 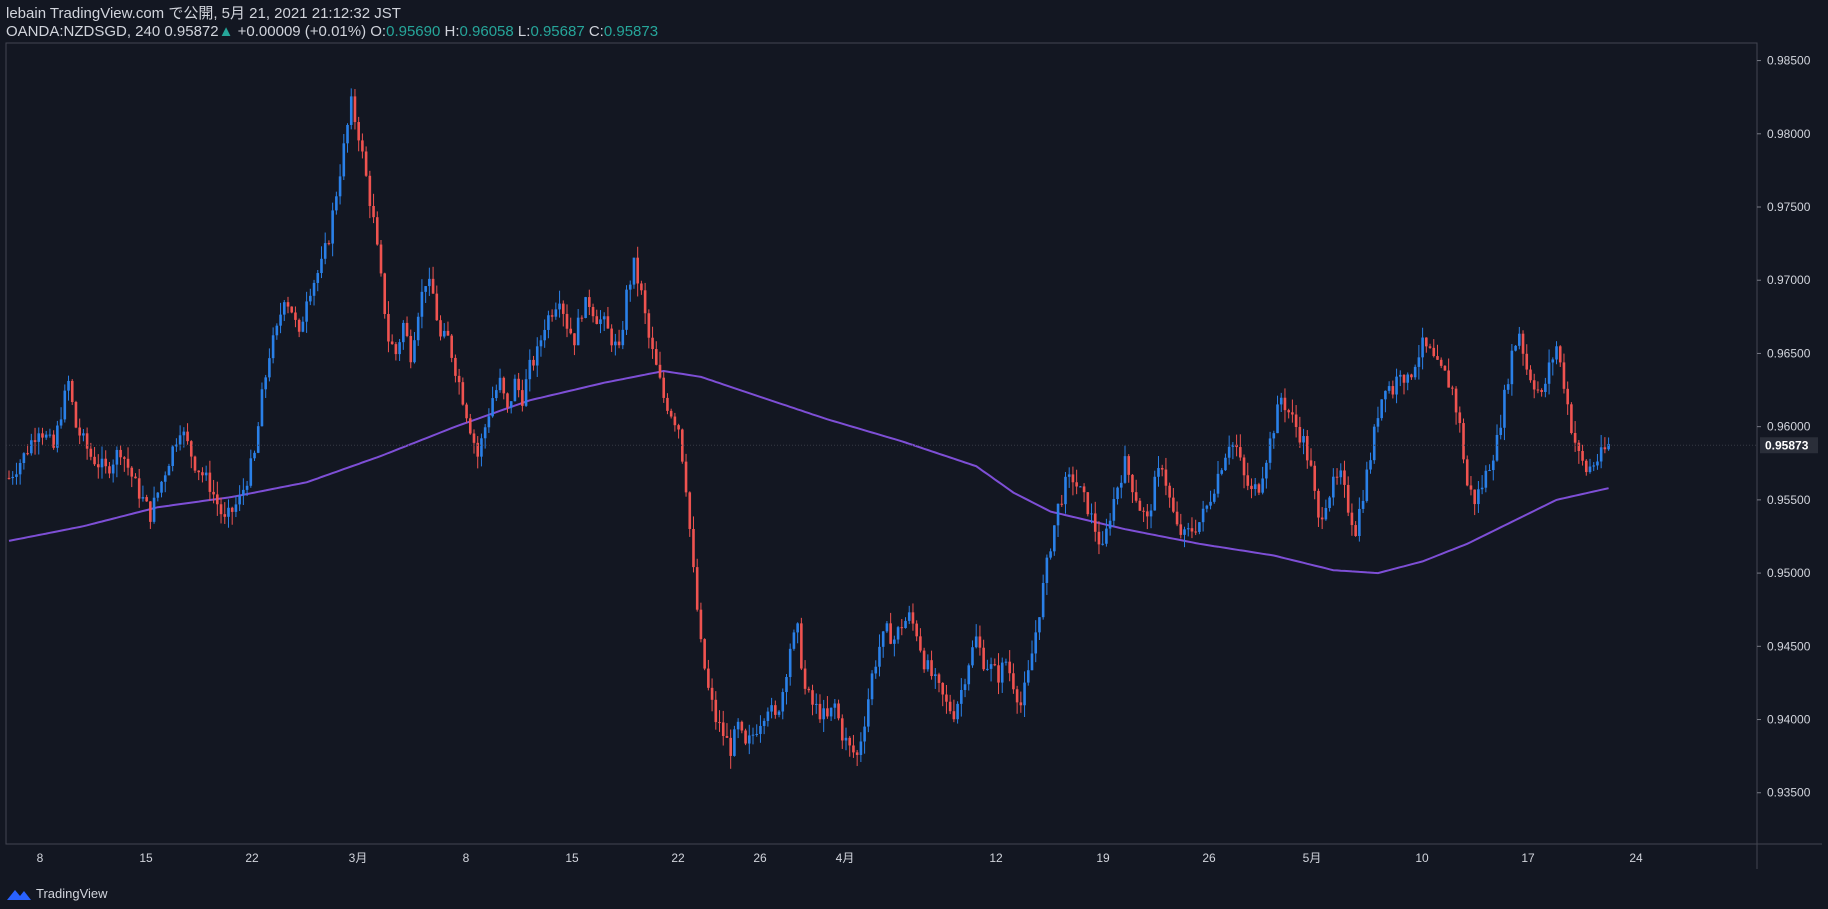 I want to click on time-axis: 8 15 22 3月 8 15 22 26 4月 12 19 26 5月 10 17 24, so click(x=840, y=858).